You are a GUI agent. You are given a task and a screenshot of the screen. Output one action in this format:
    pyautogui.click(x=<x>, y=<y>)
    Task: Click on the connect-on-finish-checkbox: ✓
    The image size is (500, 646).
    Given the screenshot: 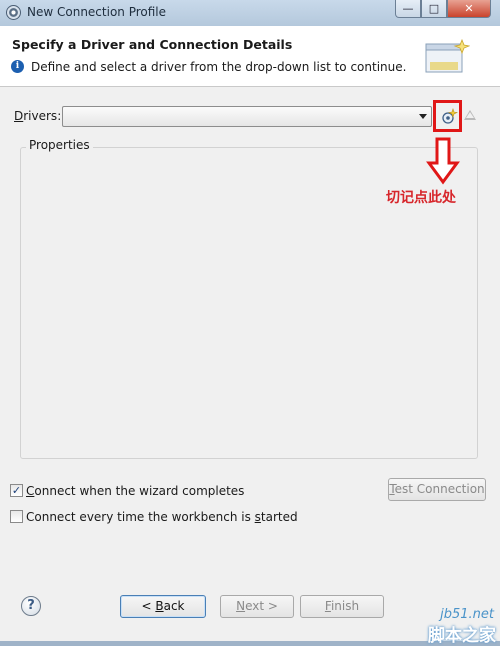 What is the action you would take?
    pyautogui.click(x=16, y=490)
    